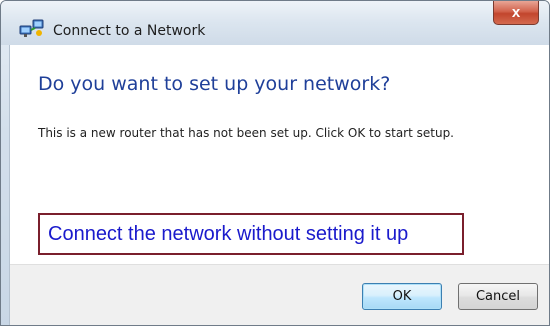 The width and height of the screenshot is (550, 326). Describe the element at coordinates (32, 28) in the screenshot. I see `network-icon` at that location.